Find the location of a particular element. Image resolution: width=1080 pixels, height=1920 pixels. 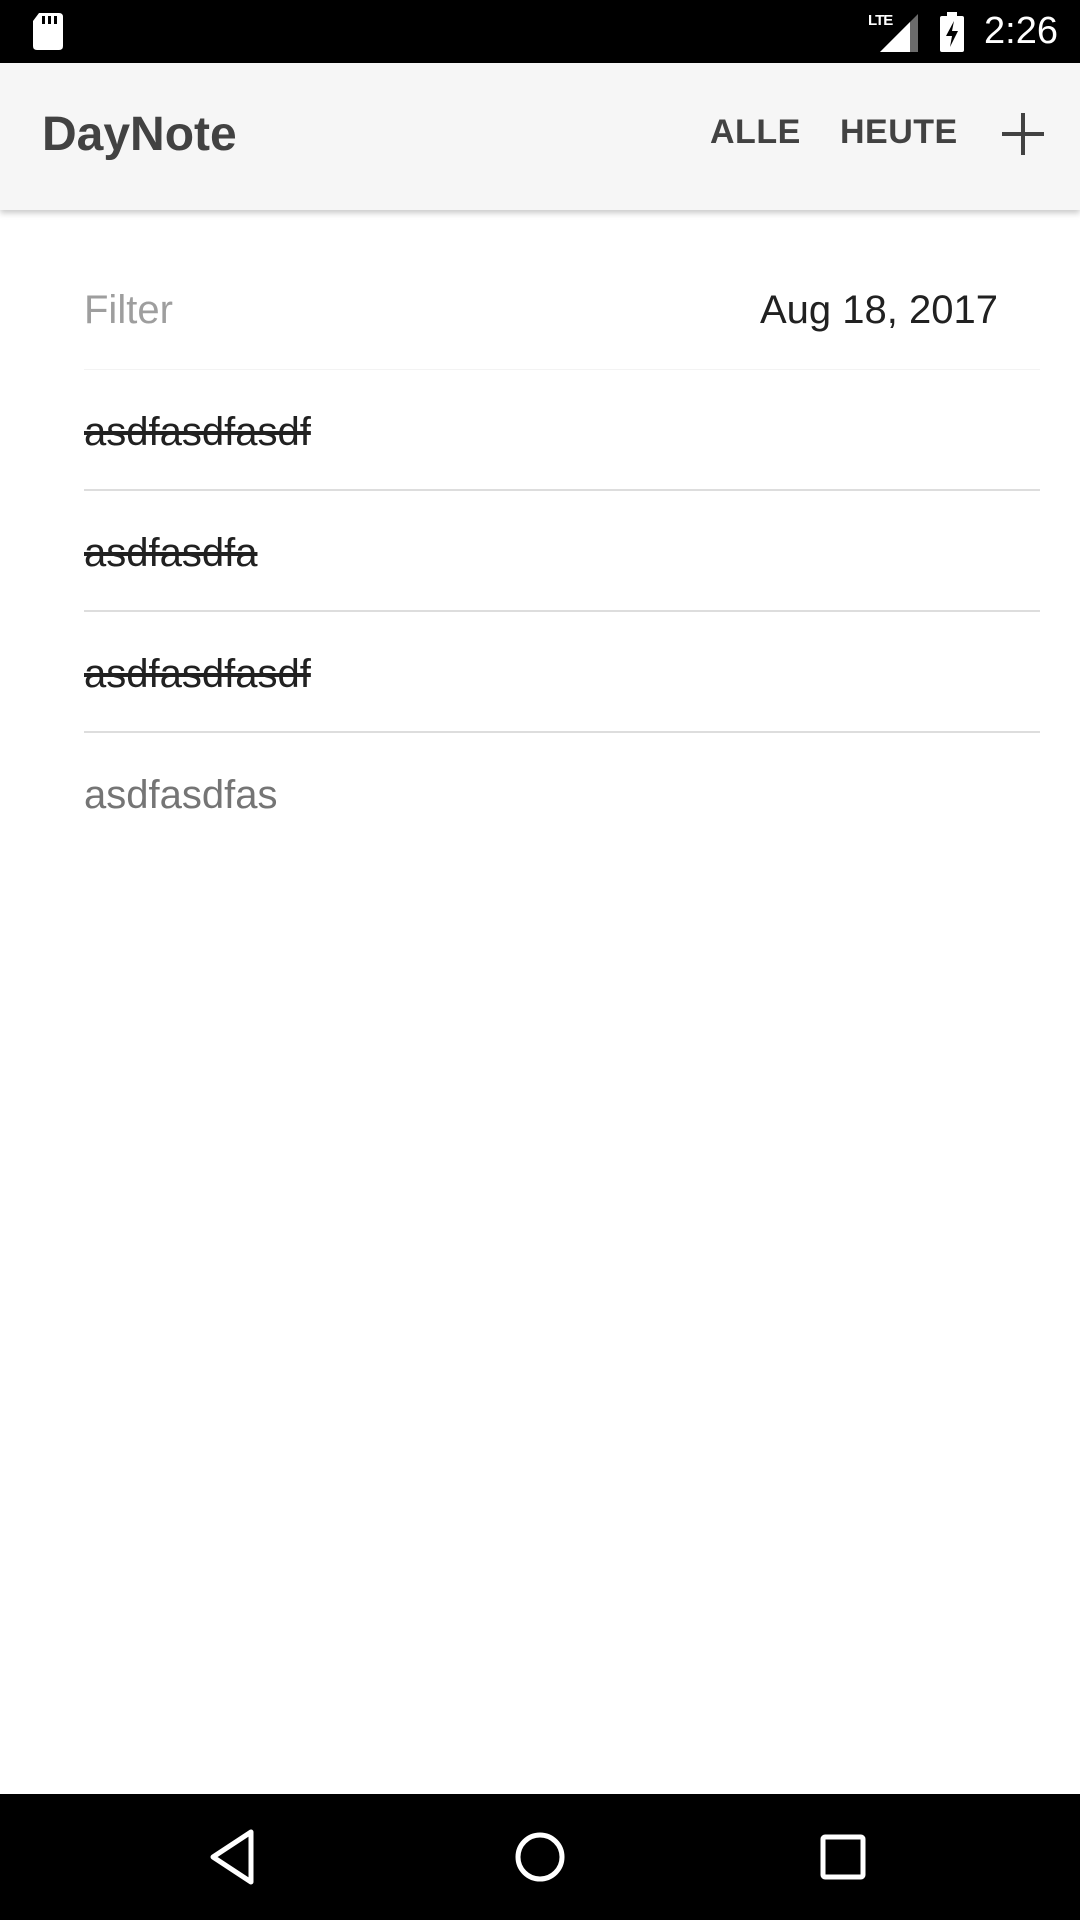

app-bar: DayNote ALLE HEUTE is located at coordinates (540, 136).